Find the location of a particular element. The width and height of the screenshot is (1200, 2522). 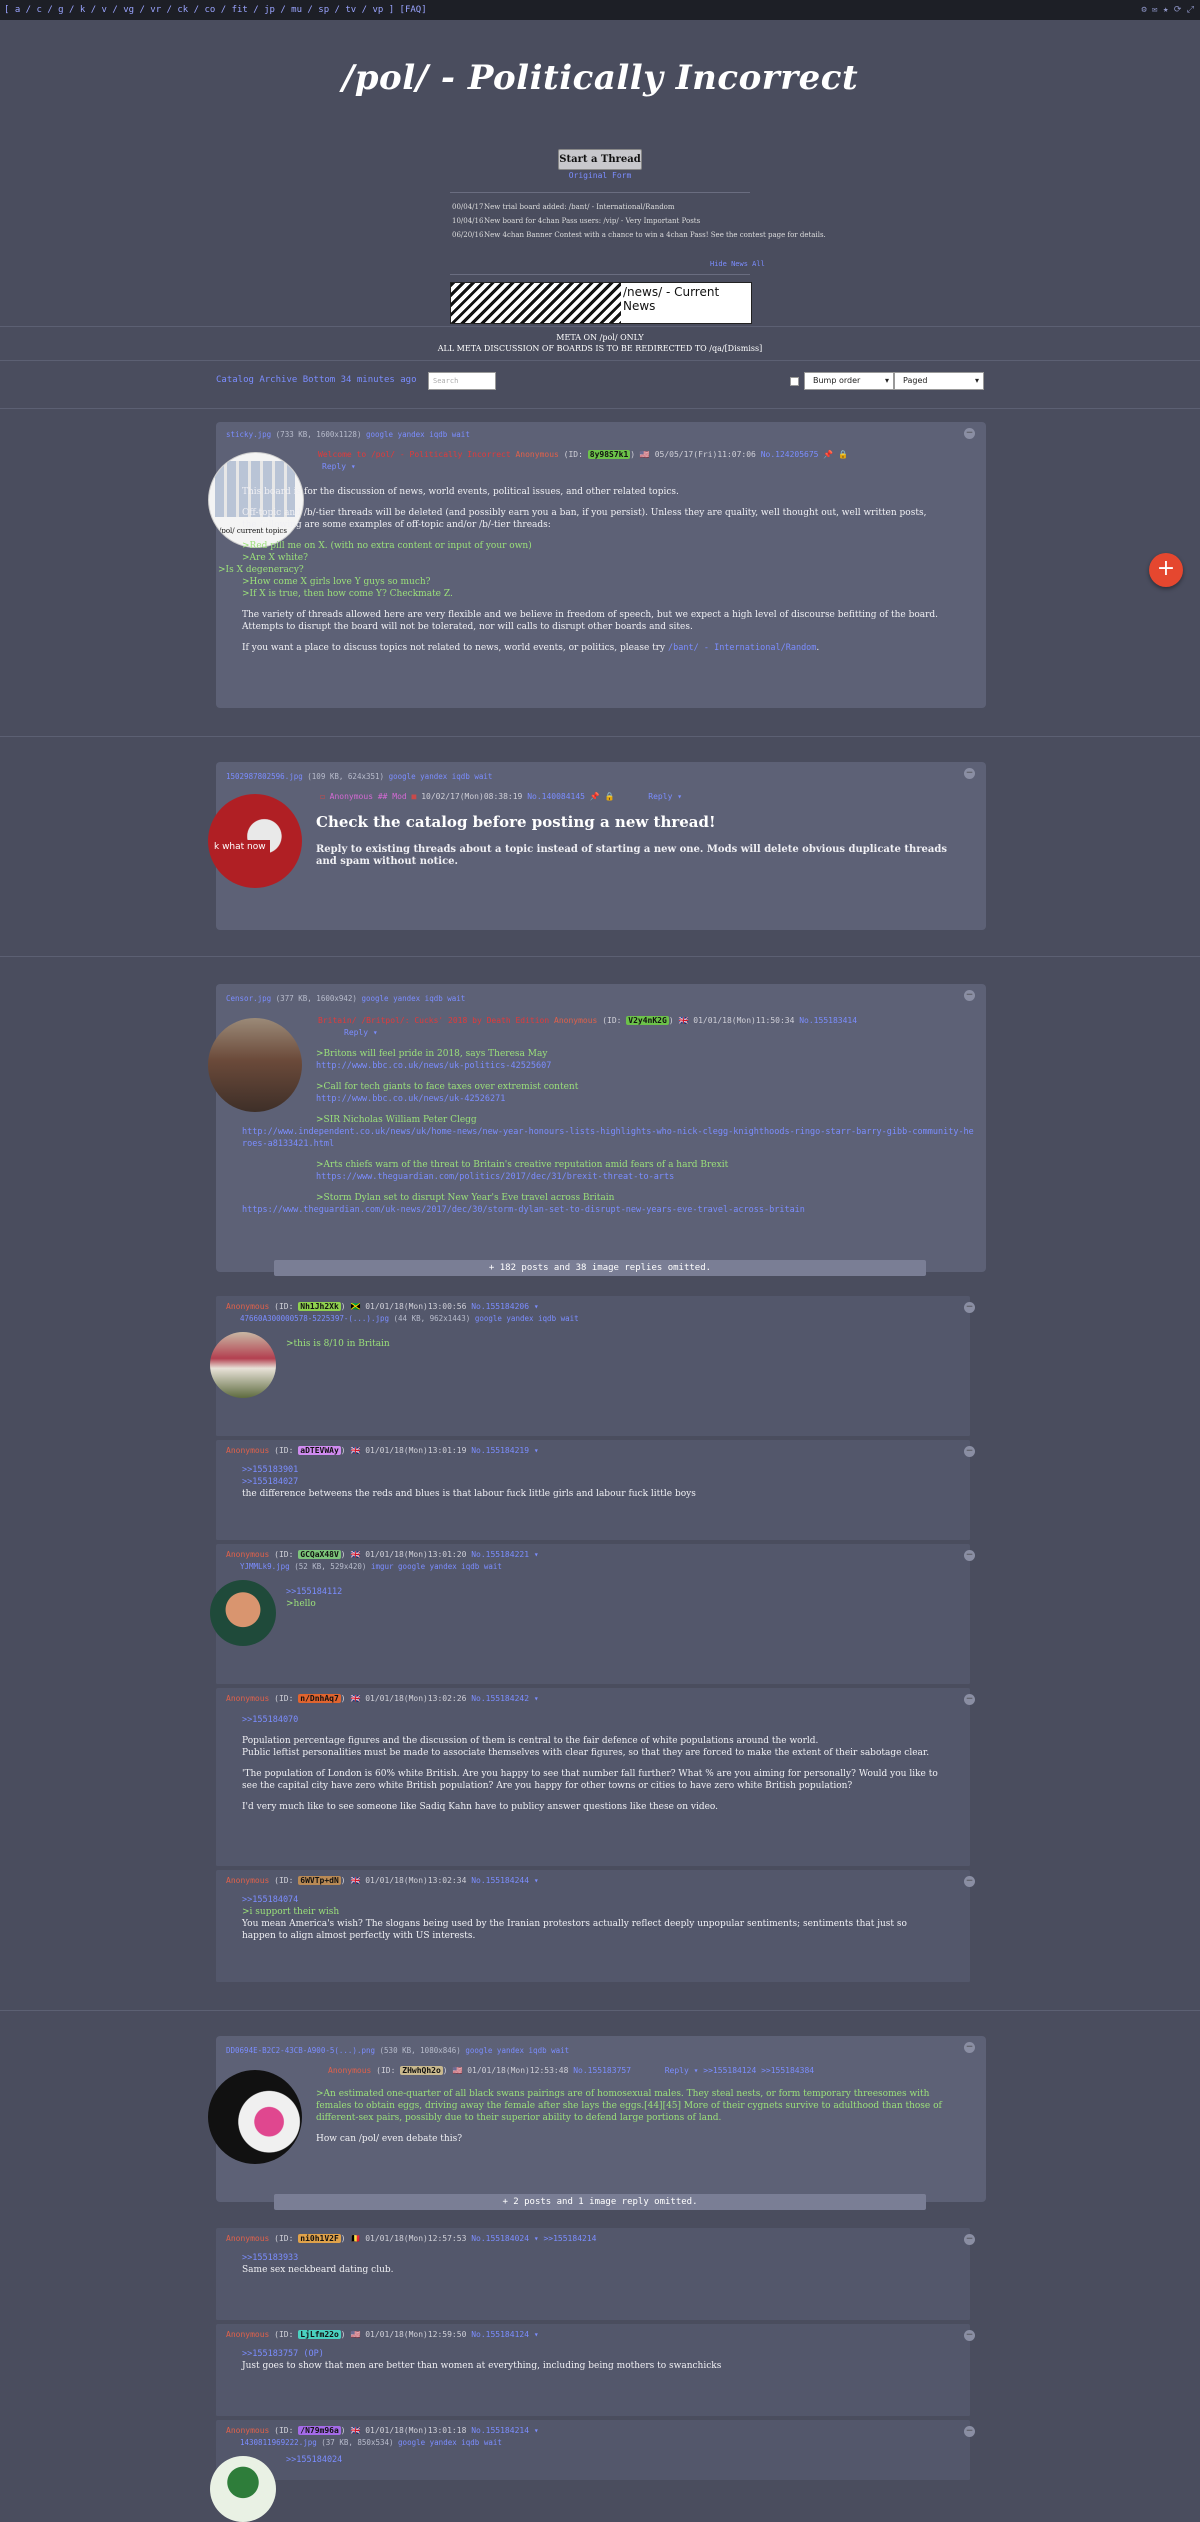

file-link: 47660A300000578-5225397-(...).jpg is located at coordinates (314, 1318).